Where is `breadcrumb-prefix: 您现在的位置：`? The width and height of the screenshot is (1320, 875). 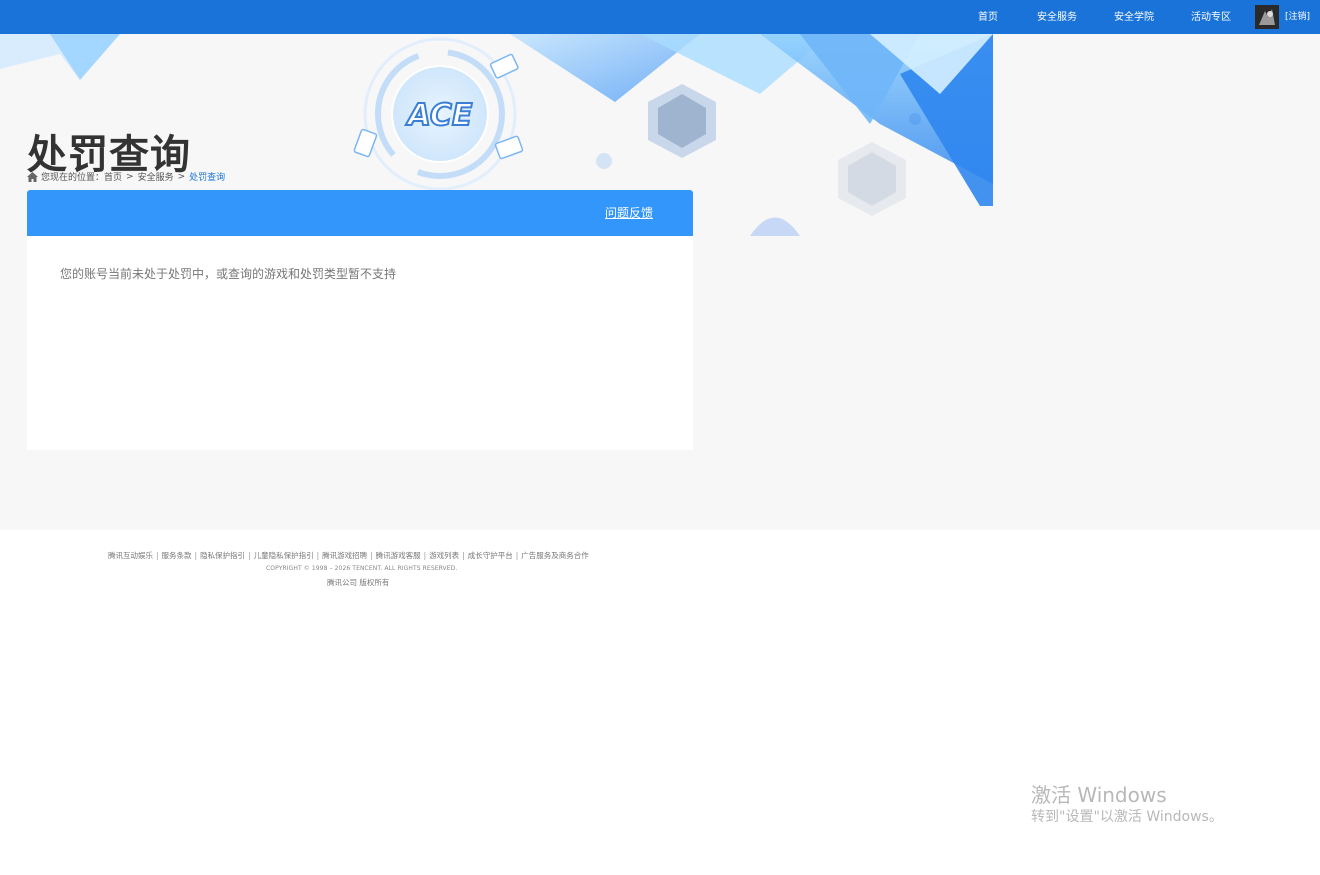
breadcrumb-prefix: 您现在的位置： is located at coordinates (73, 178).